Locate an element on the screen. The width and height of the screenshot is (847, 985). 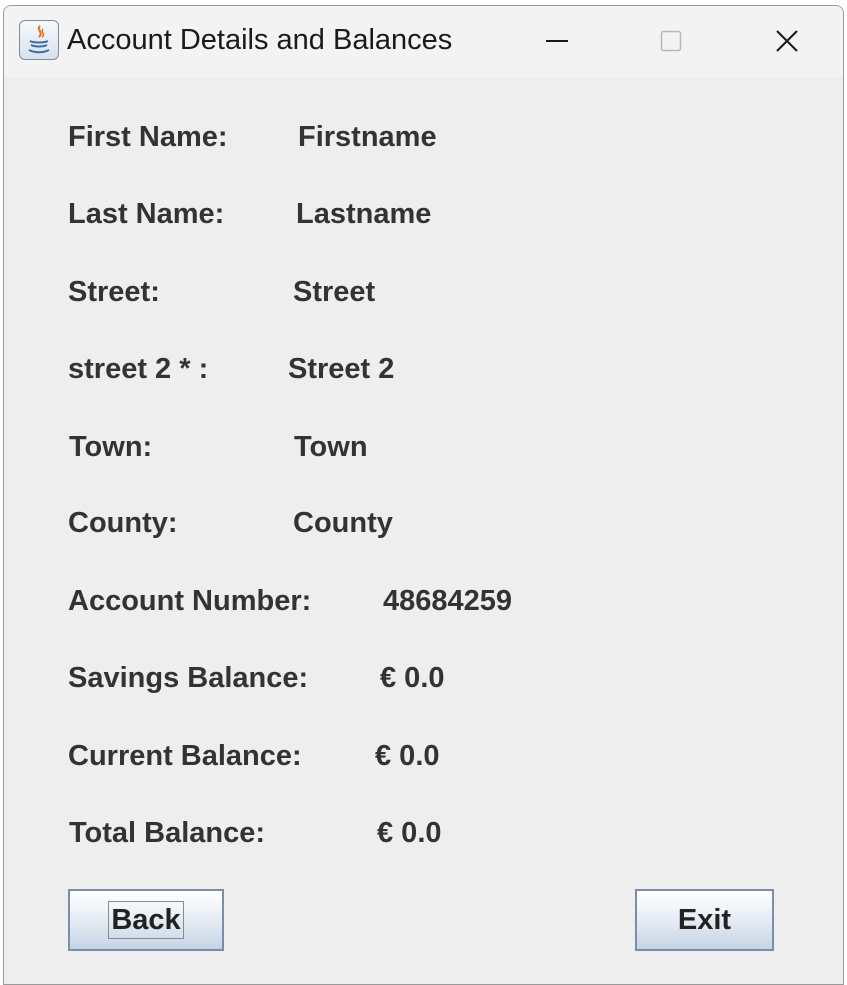
minimize-icon is located at coordinates (556, 41).